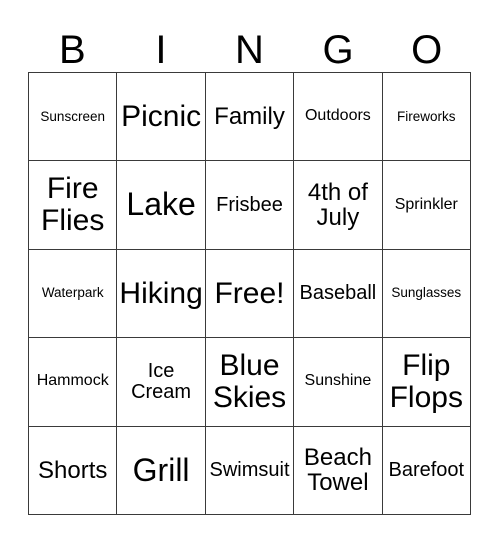  Describe the element at coordinates (161, 50) in the screenshot. I see `bingo-header-letter-i: I` at that location.